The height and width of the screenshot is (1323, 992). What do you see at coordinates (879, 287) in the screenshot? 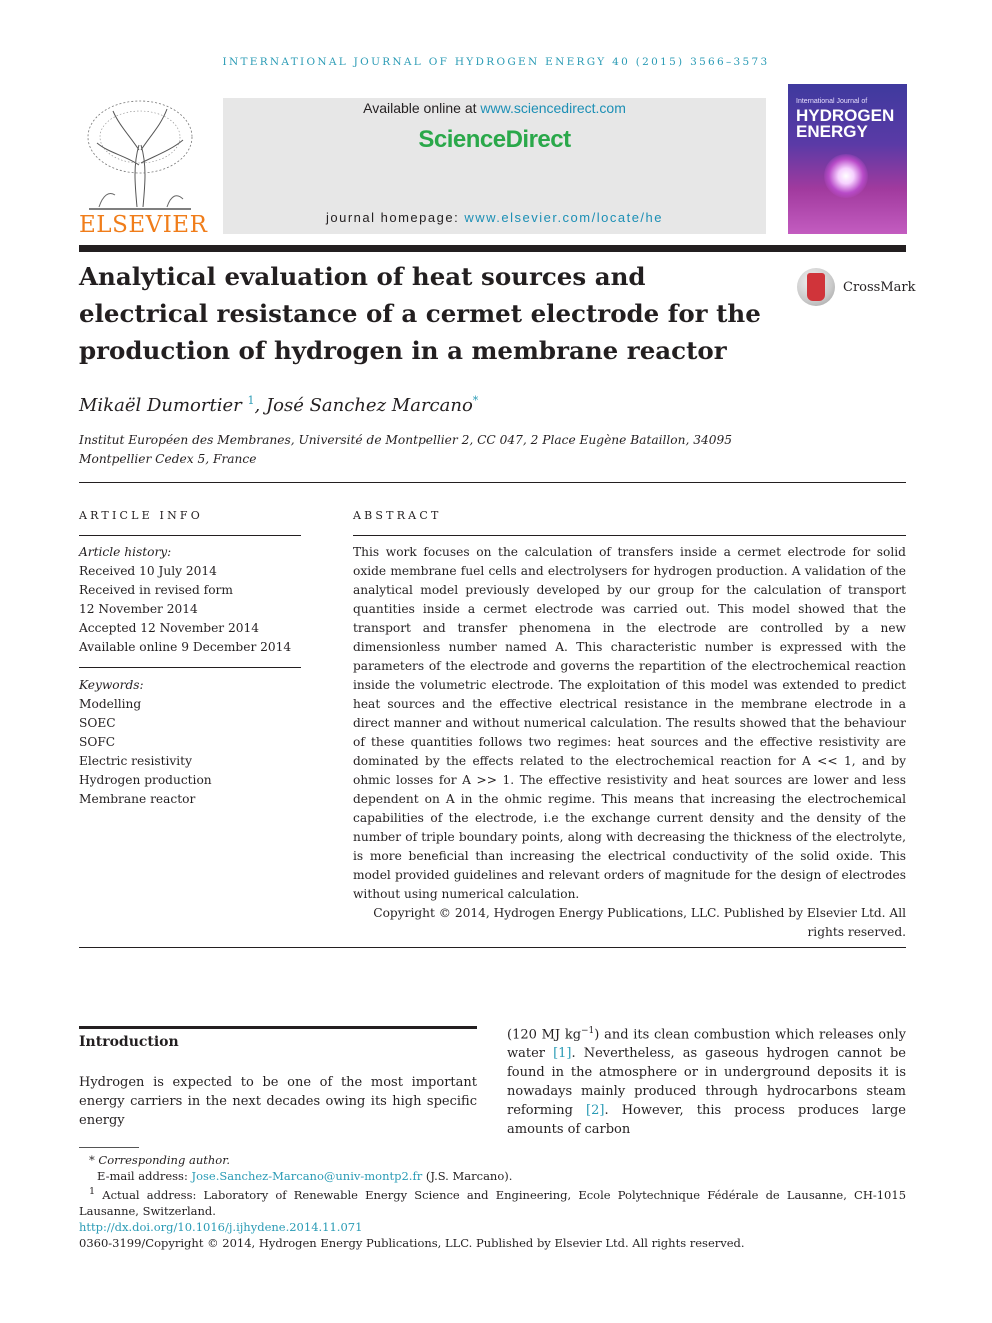
I see `crossmark-label: CrossMark` at bounding box center [879, 287].